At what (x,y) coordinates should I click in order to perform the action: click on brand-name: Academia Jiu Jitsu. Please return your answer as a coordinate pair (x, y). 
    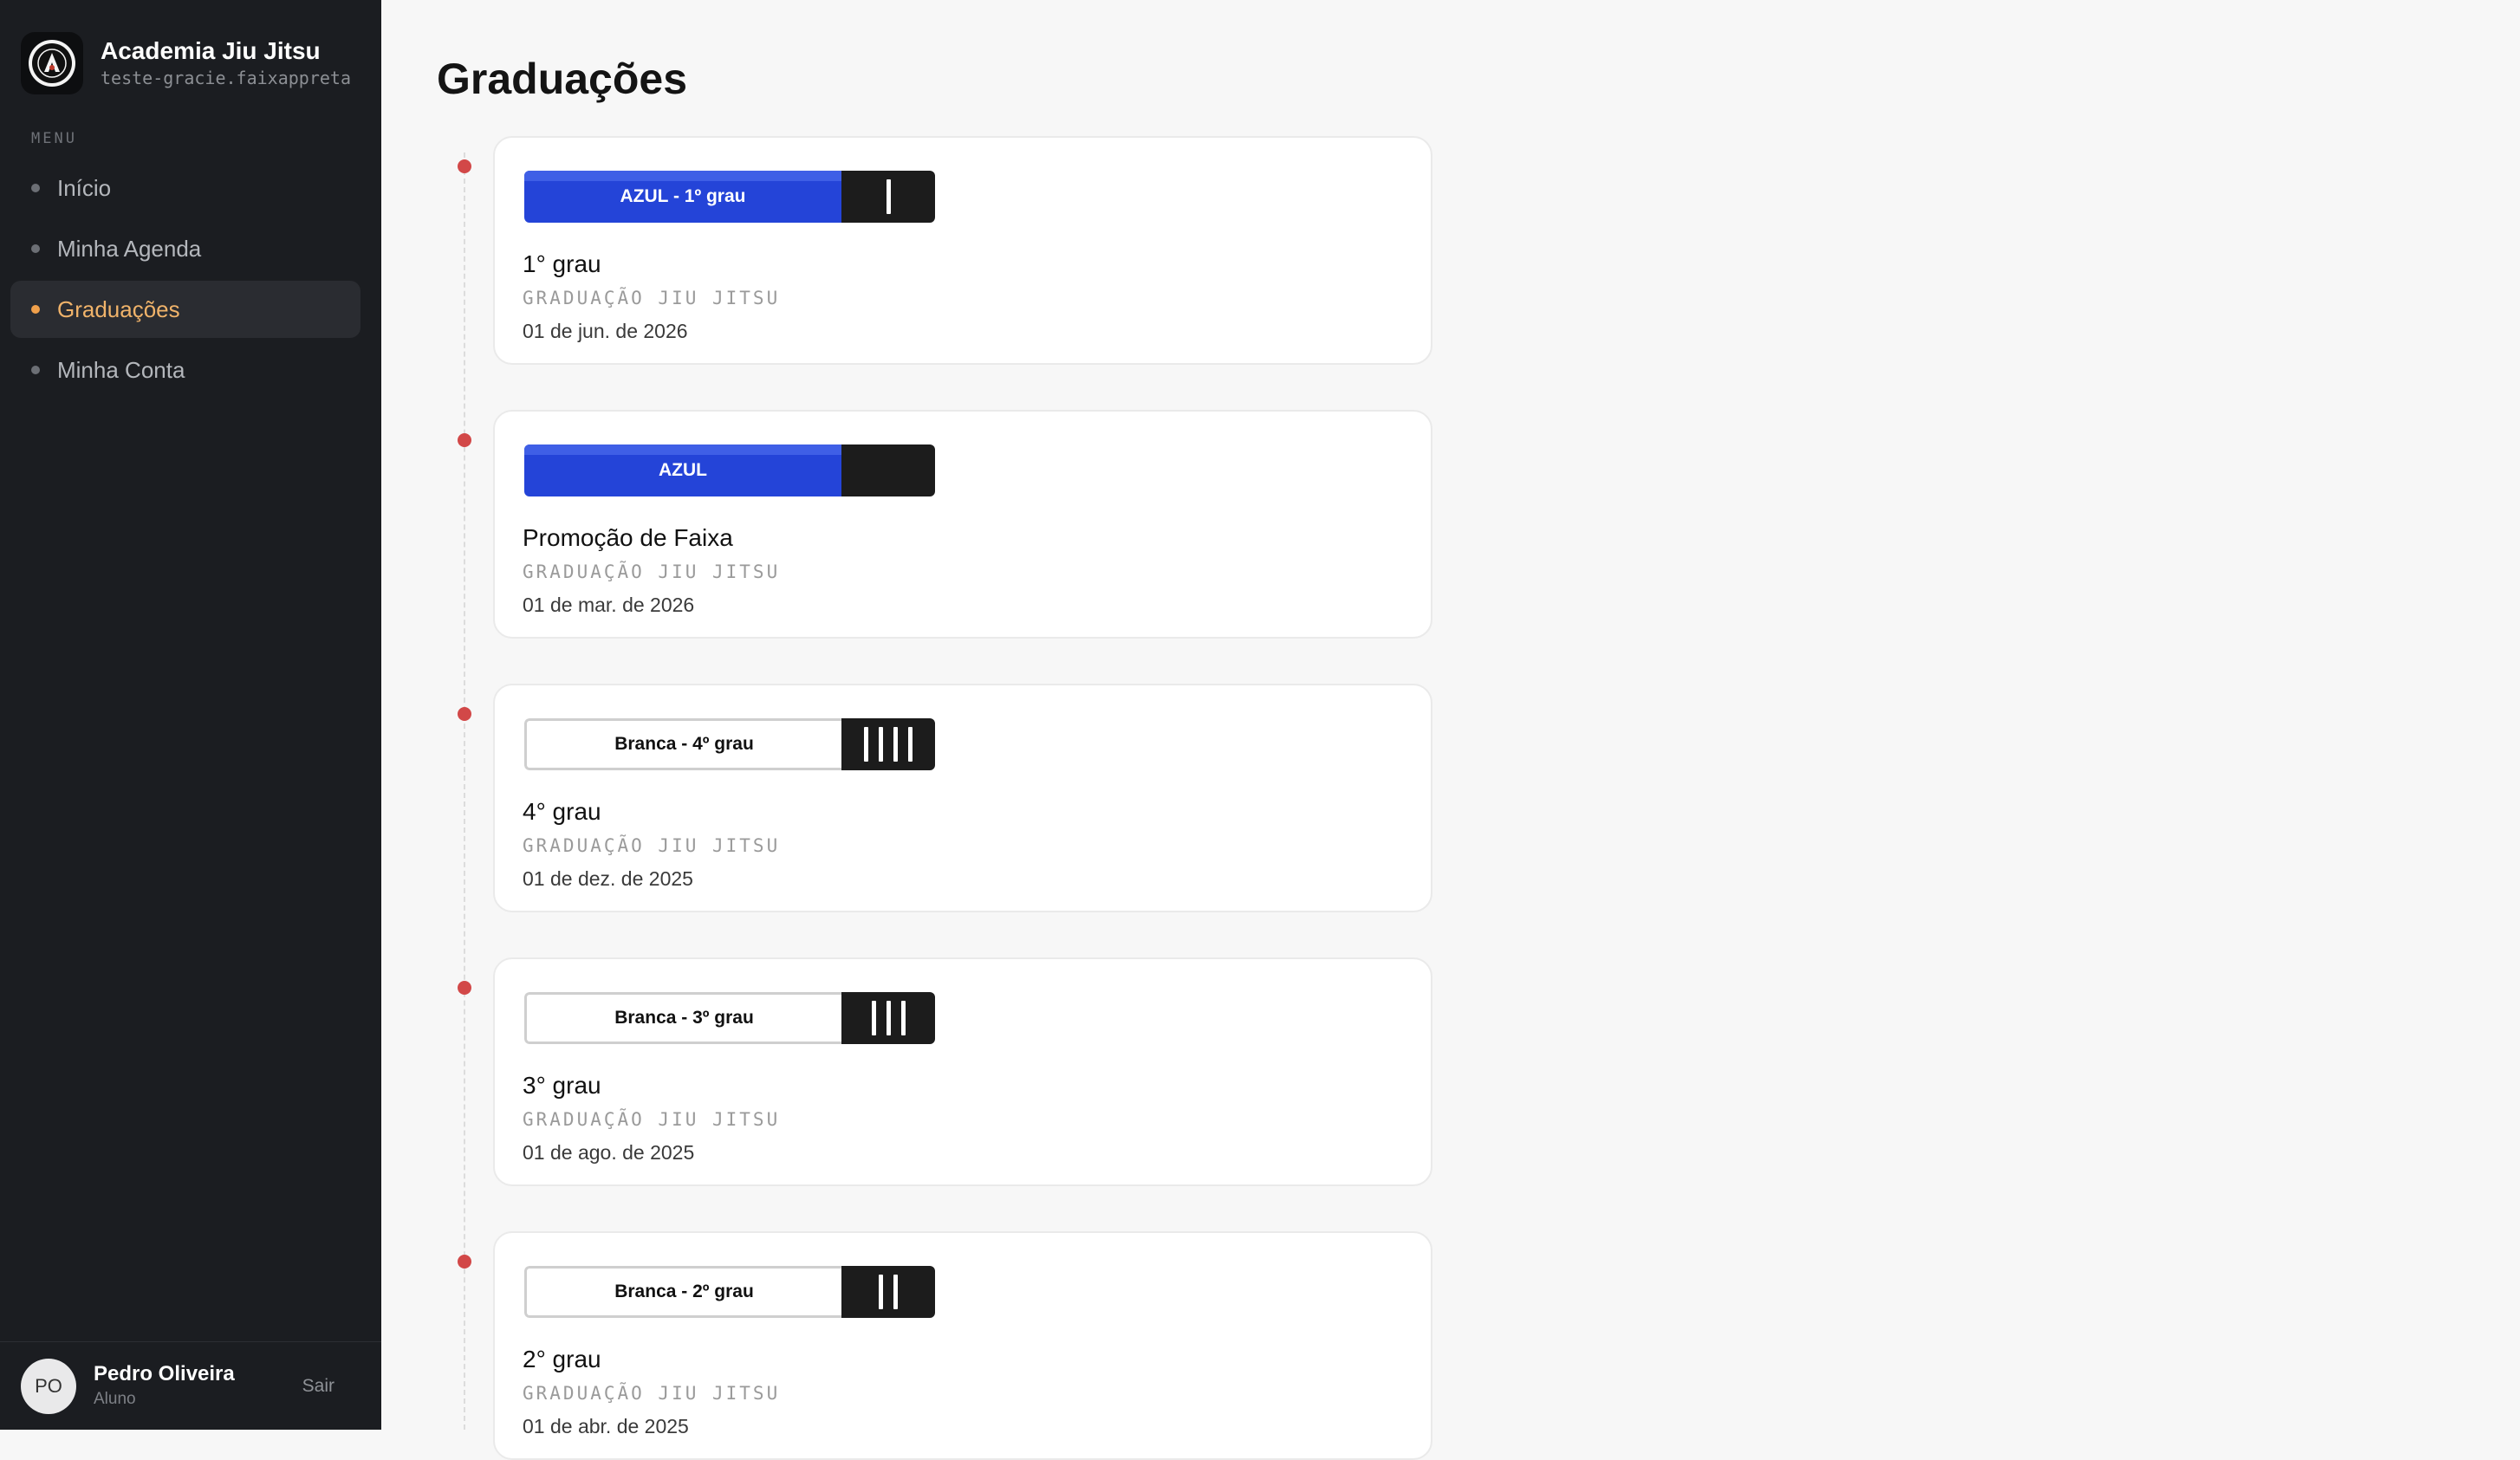
    Looking at the image, I should click on (211, 51).